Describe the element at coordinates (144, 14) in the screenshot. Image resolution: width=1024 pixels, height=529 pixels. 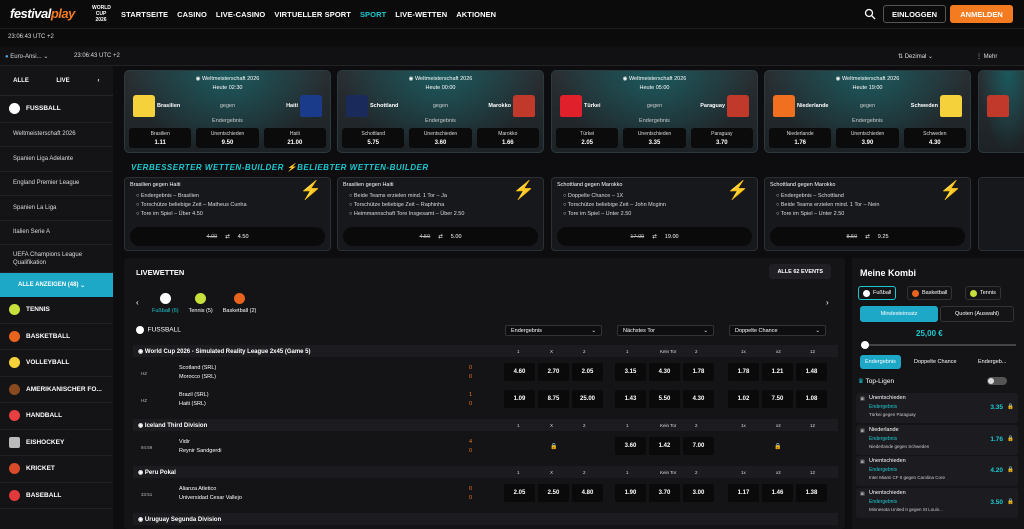
I see `nav-startseite: STARTSEITE` at that location.